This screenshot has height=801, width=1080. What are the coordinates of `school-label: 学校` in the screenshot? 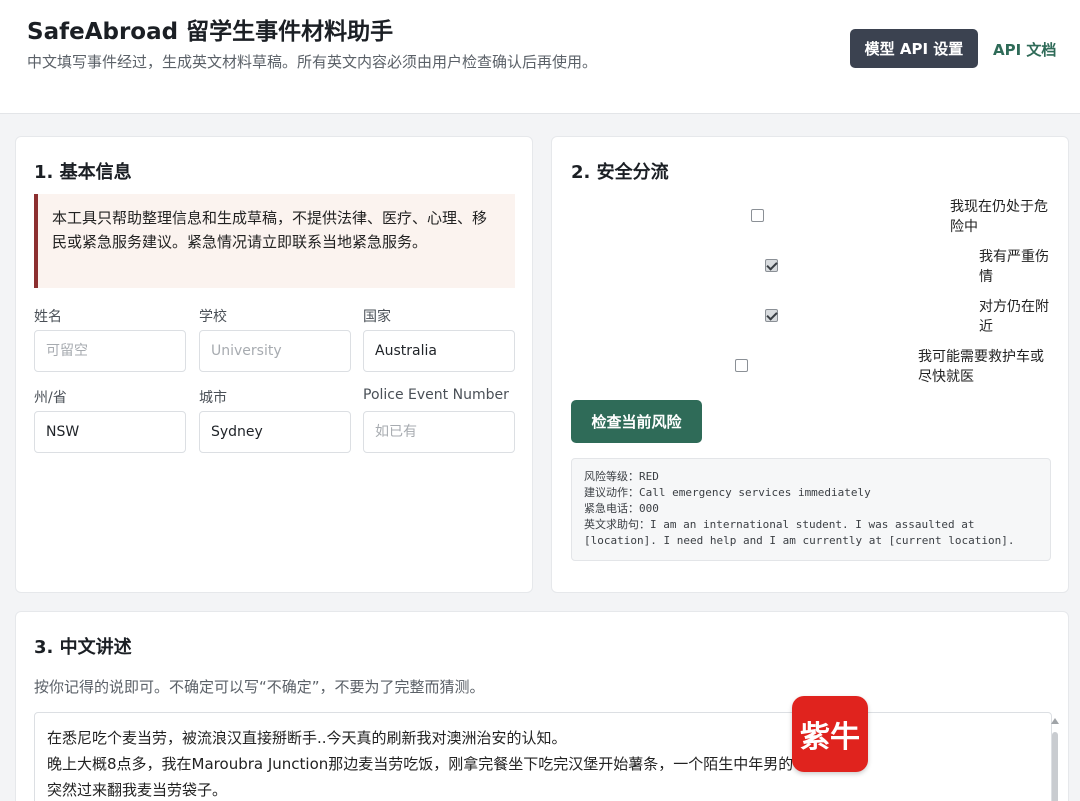 It's located at (213, 317).